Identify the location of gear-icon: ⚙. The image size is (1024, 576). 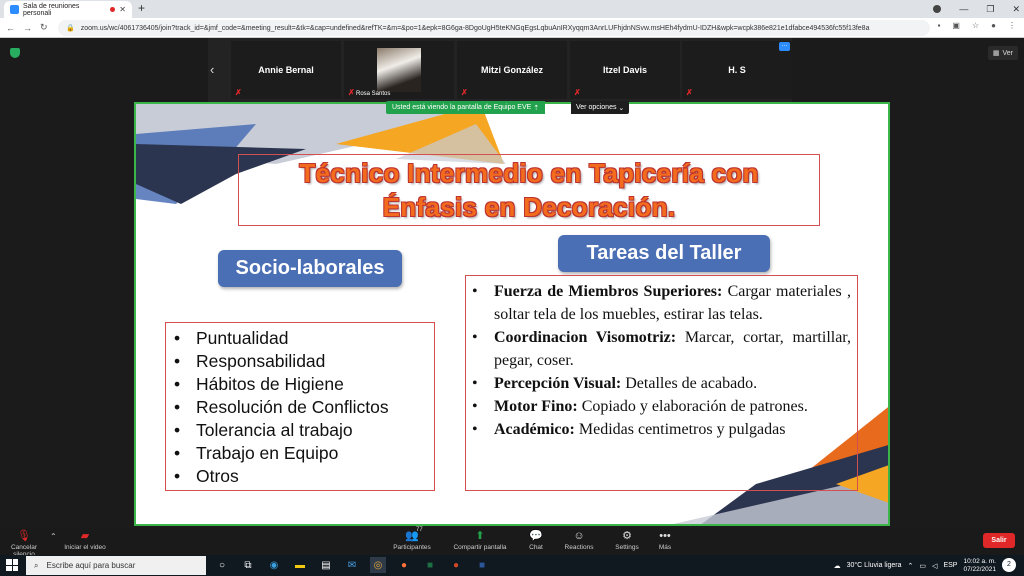
(627, 536).